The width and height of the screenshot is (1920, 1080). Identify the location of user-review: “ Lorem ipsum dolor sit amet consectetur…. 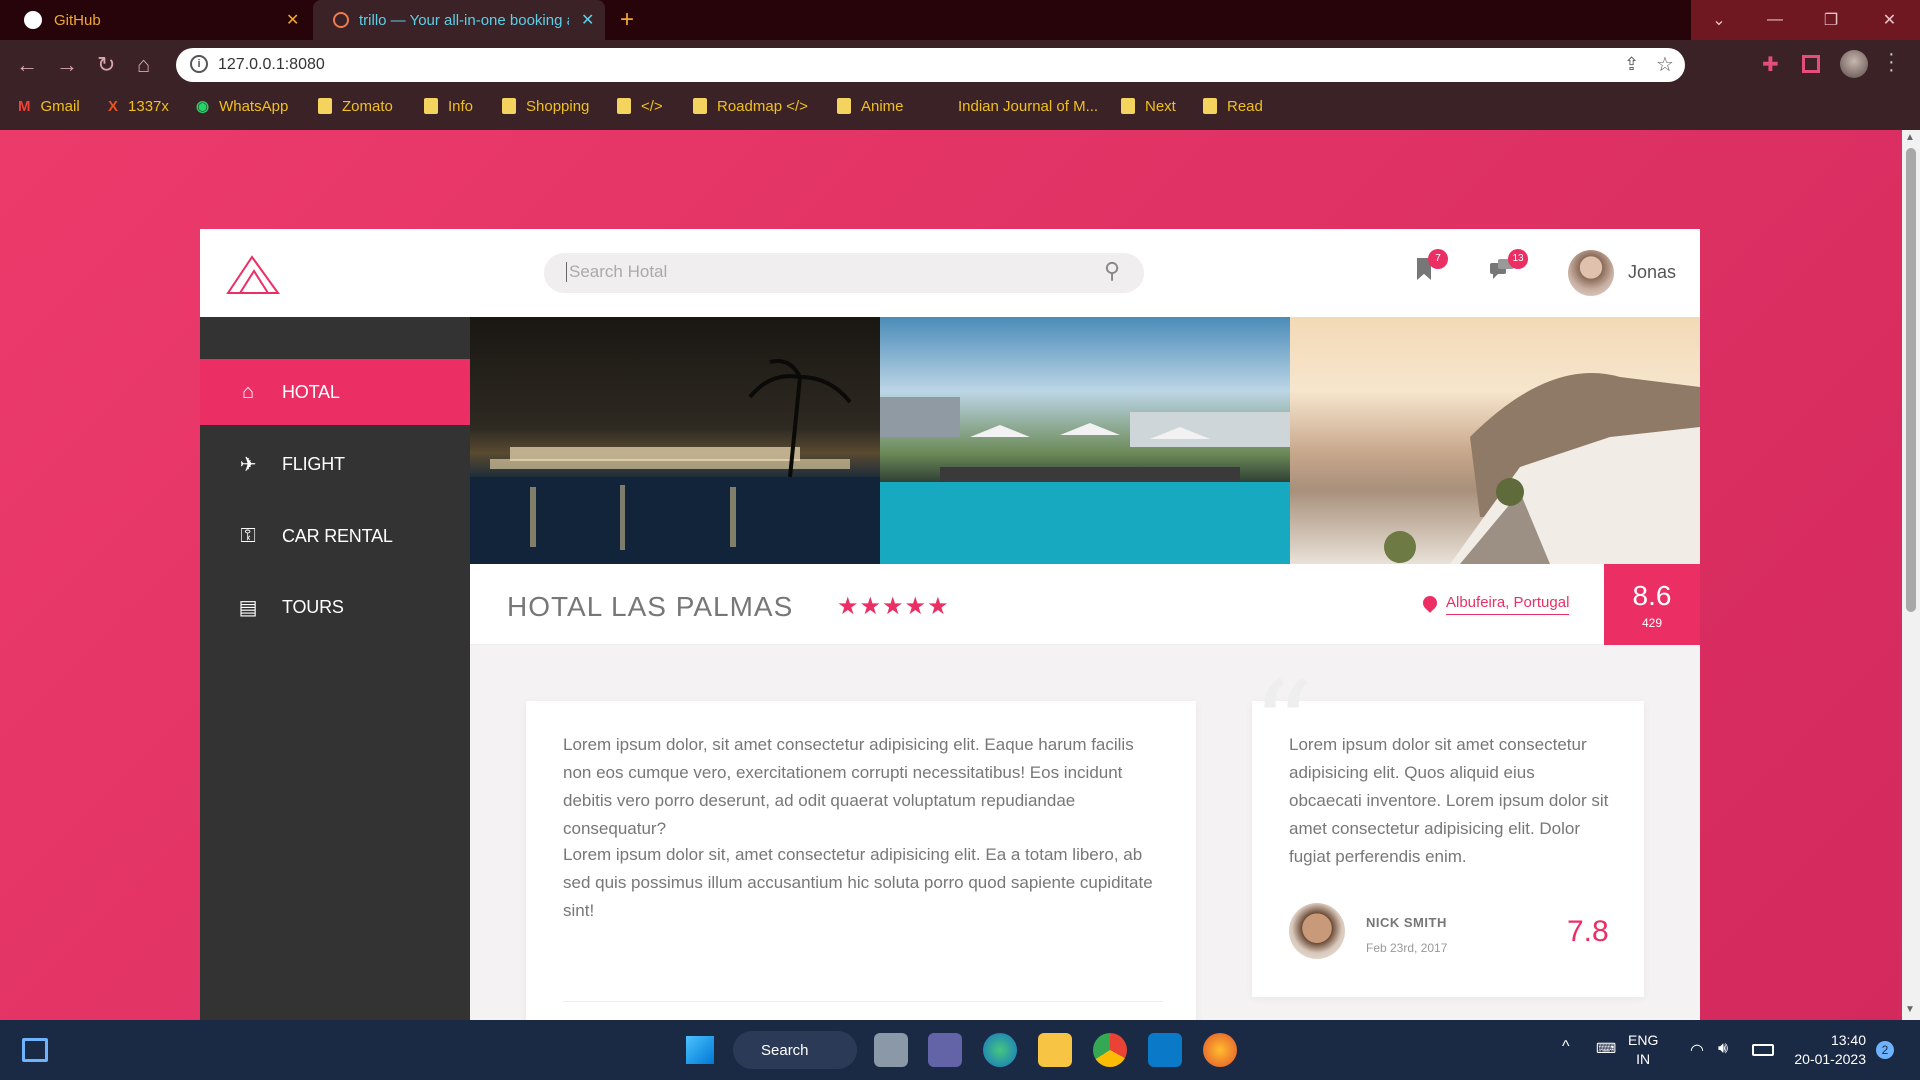
(1448, 832).